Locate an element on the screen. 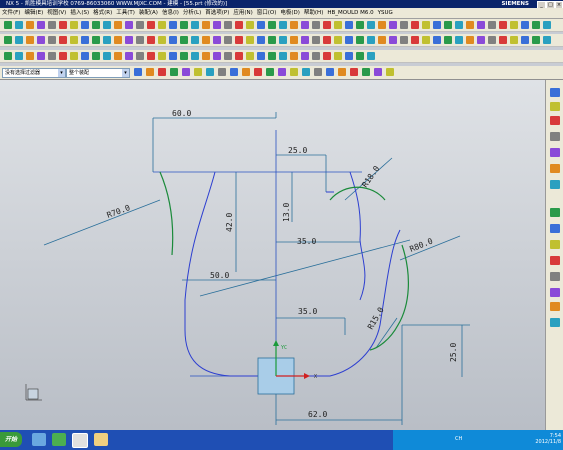  language-indicator: CH is located at coordinates (458, 439).